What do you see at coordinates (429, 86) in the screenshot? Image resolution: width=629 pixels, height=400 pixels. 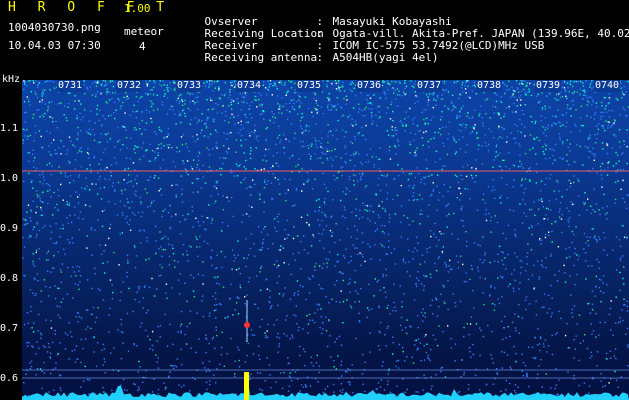 I see `time-tick-label: 0737` at bounding box center [429, 86].